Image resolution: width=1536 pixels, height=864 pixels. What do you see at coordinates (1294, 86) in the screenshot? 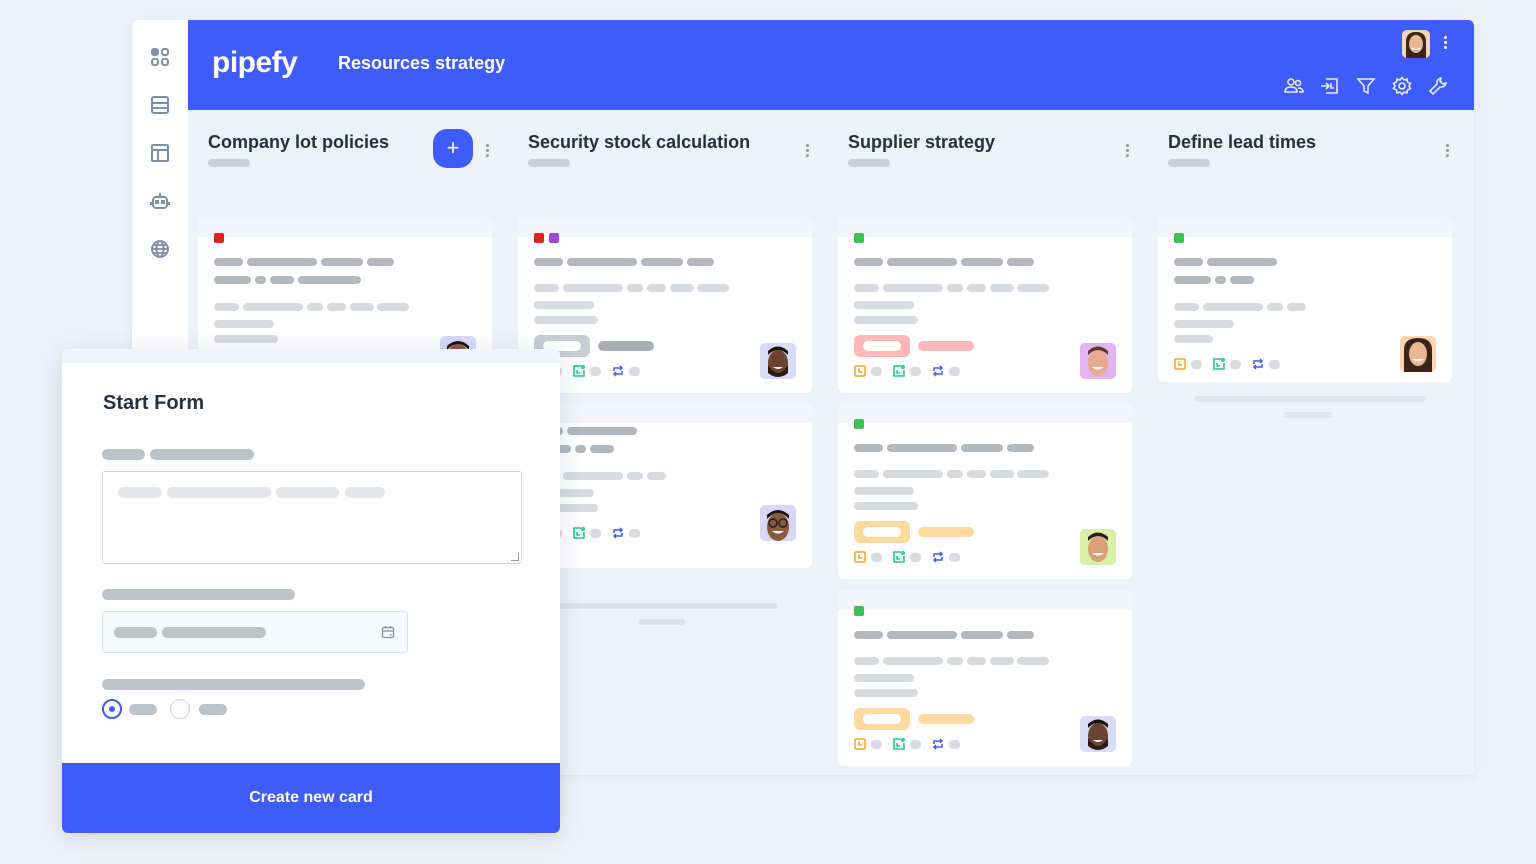
I see `members-icon` at bounding box center [1294, 86].